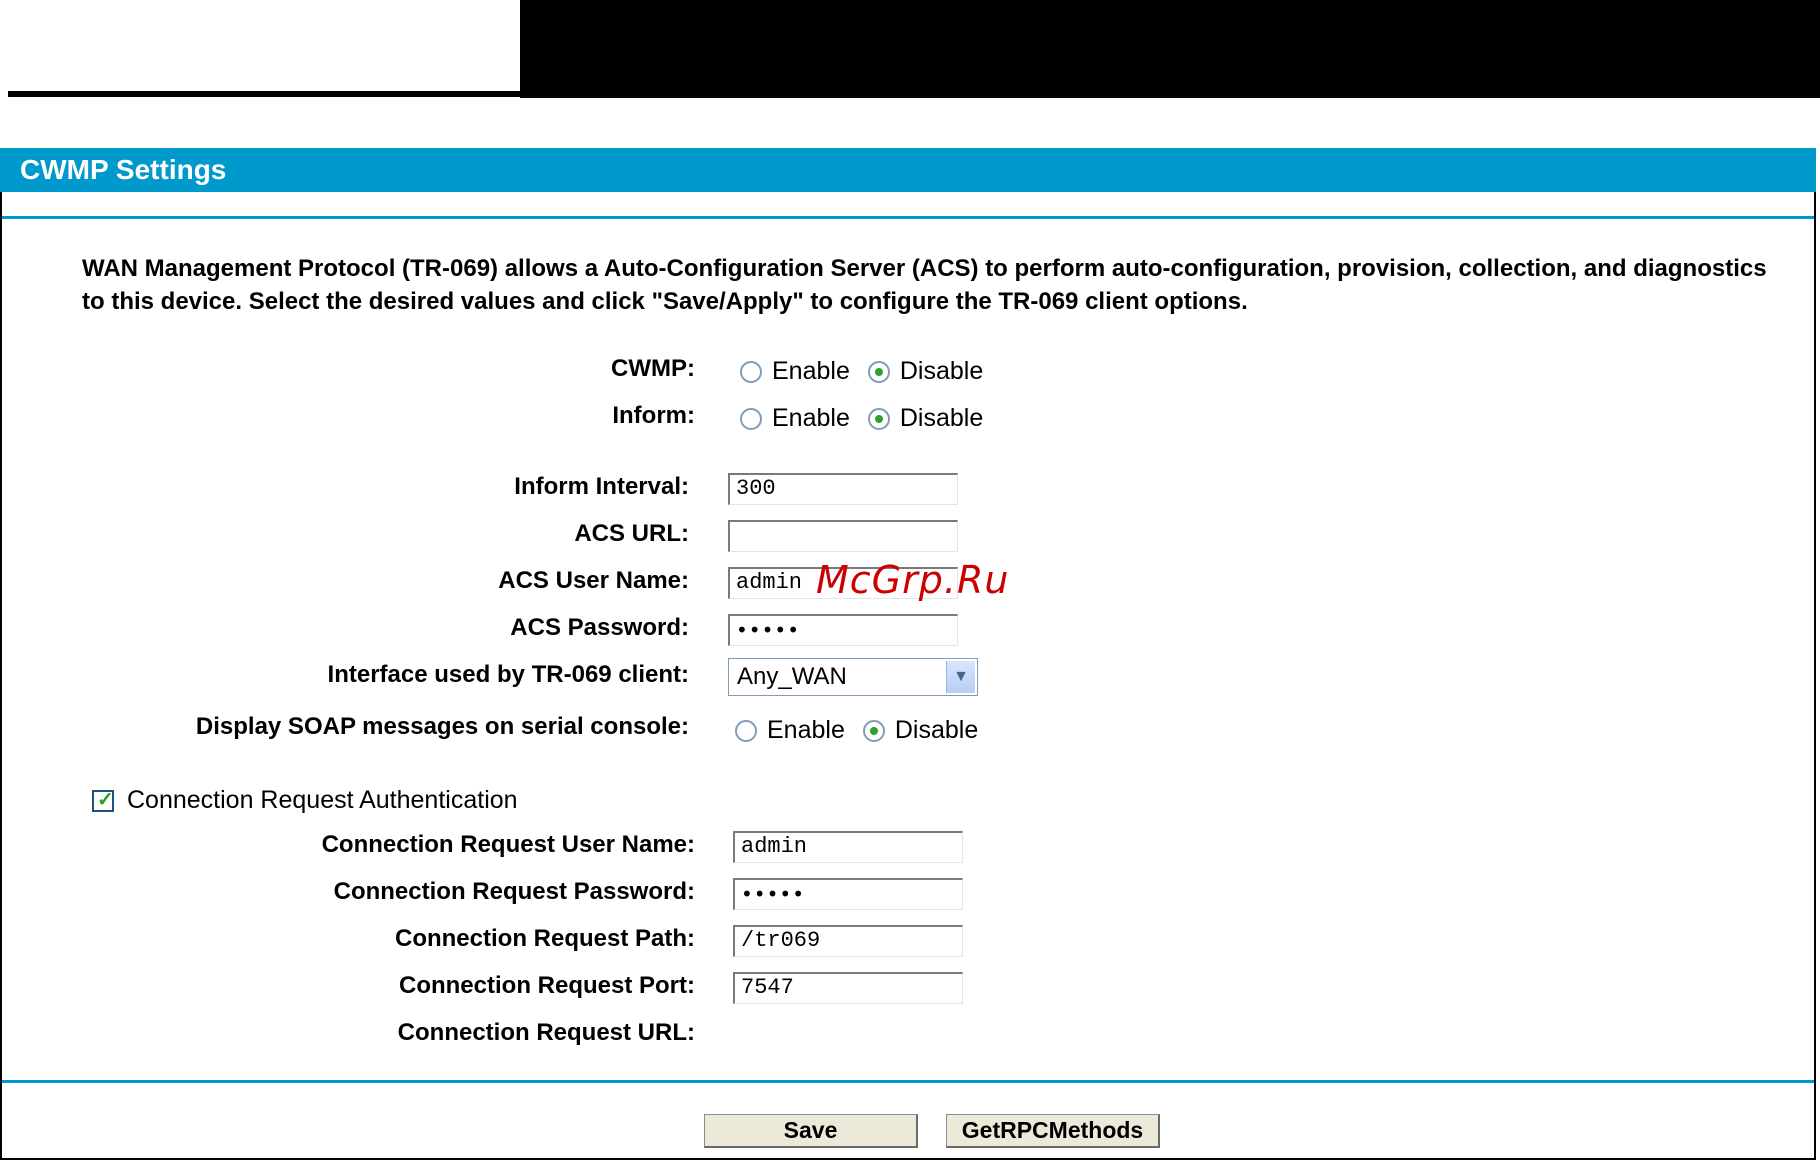  What do you see at coordinates (631, 533) in the screenshot?
I see `acs-url-label: ACS URL:` at bounding box center [631, 533].